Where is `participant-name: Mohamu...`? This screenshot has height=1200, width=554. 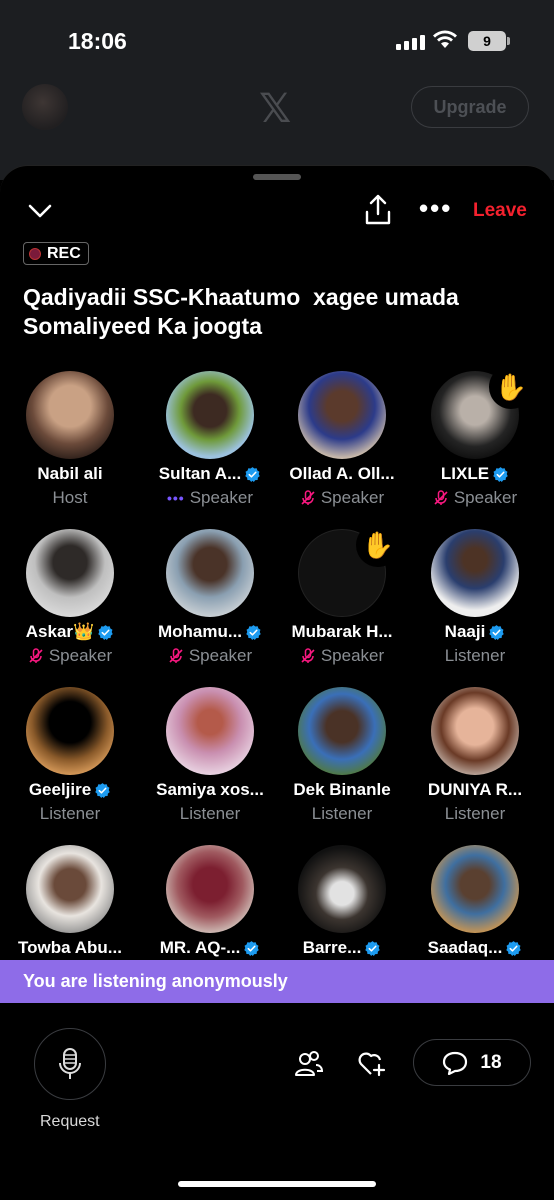 participant-name: Mohamu... is located at coordinates (210, 632).